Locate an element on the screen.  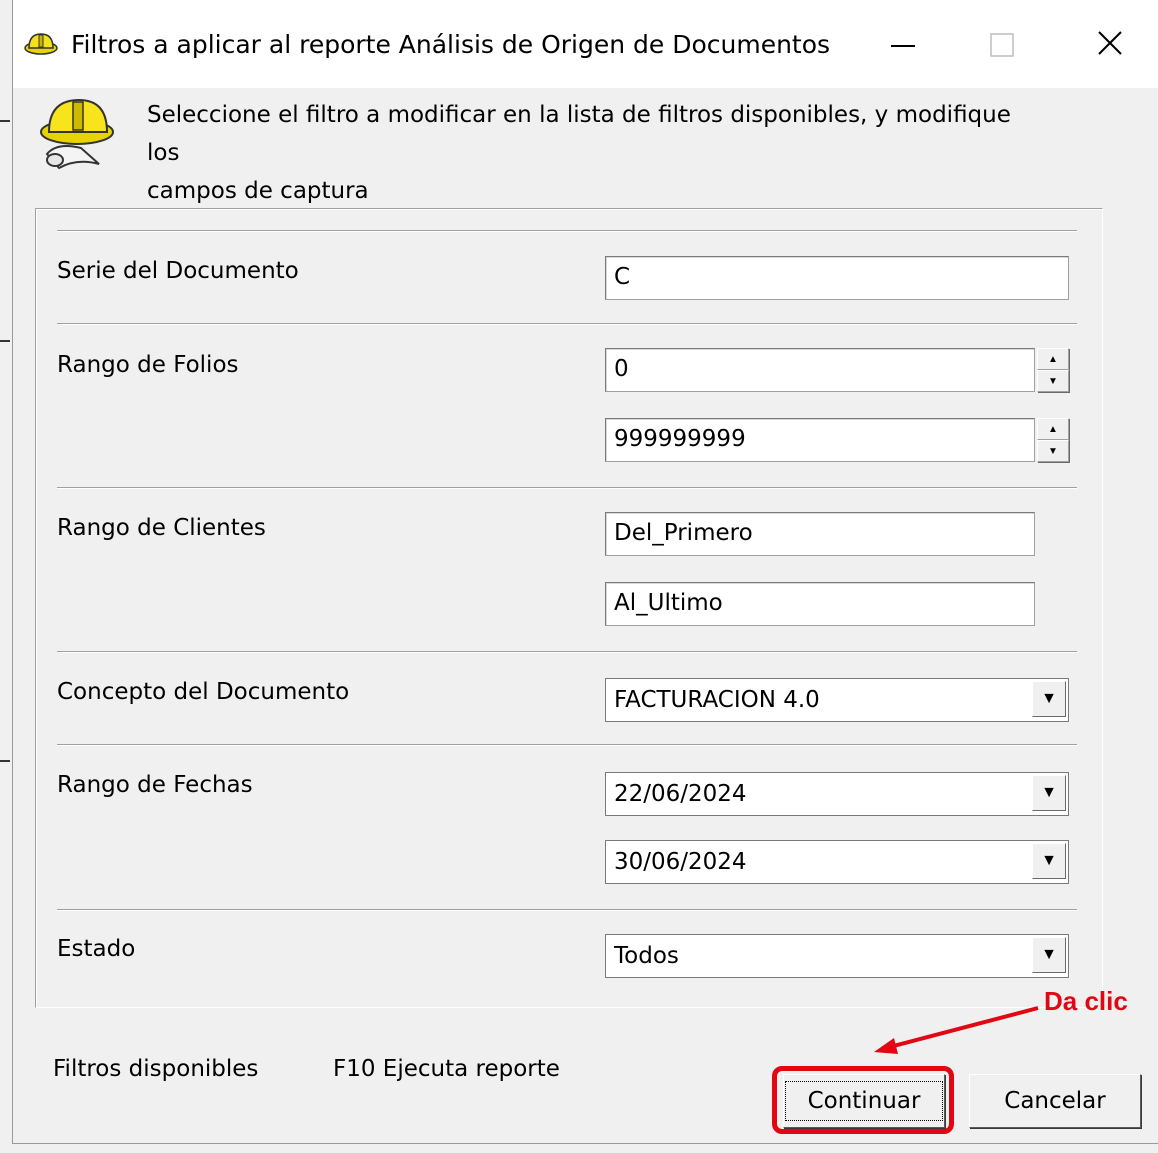
hardhat-blueprint-icon is located at coordinates (77, 134).